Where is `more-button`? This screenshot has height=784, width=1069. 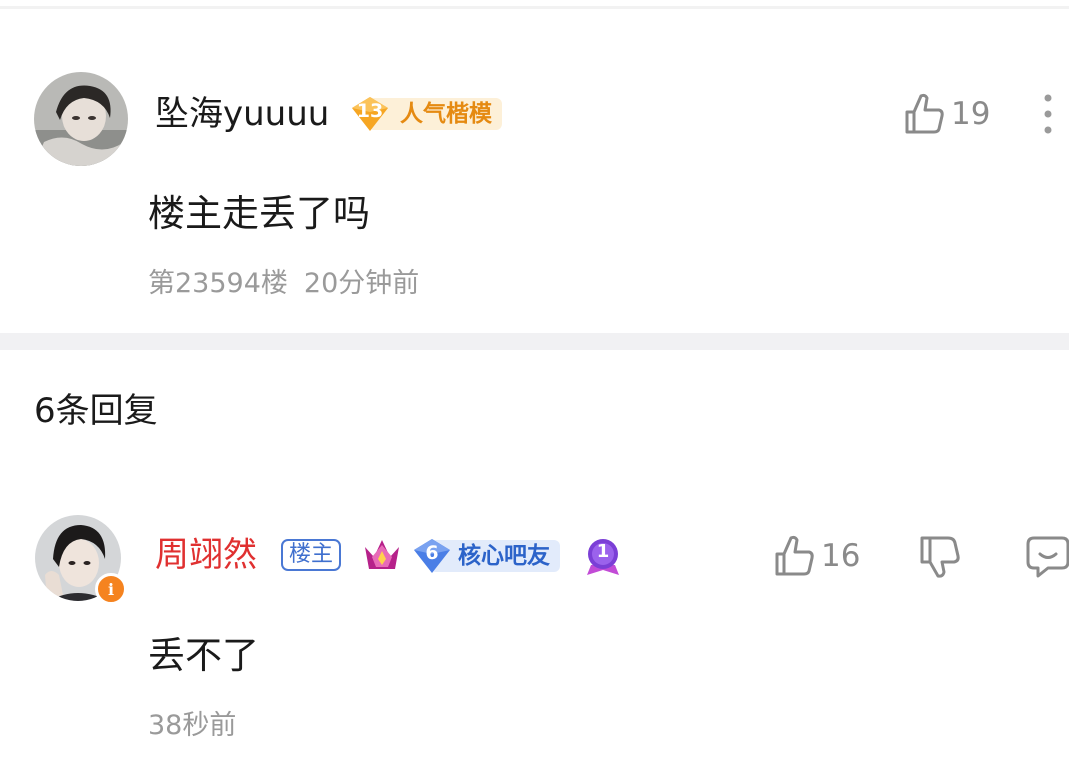 more-button is located at coordinates (1048, 115).